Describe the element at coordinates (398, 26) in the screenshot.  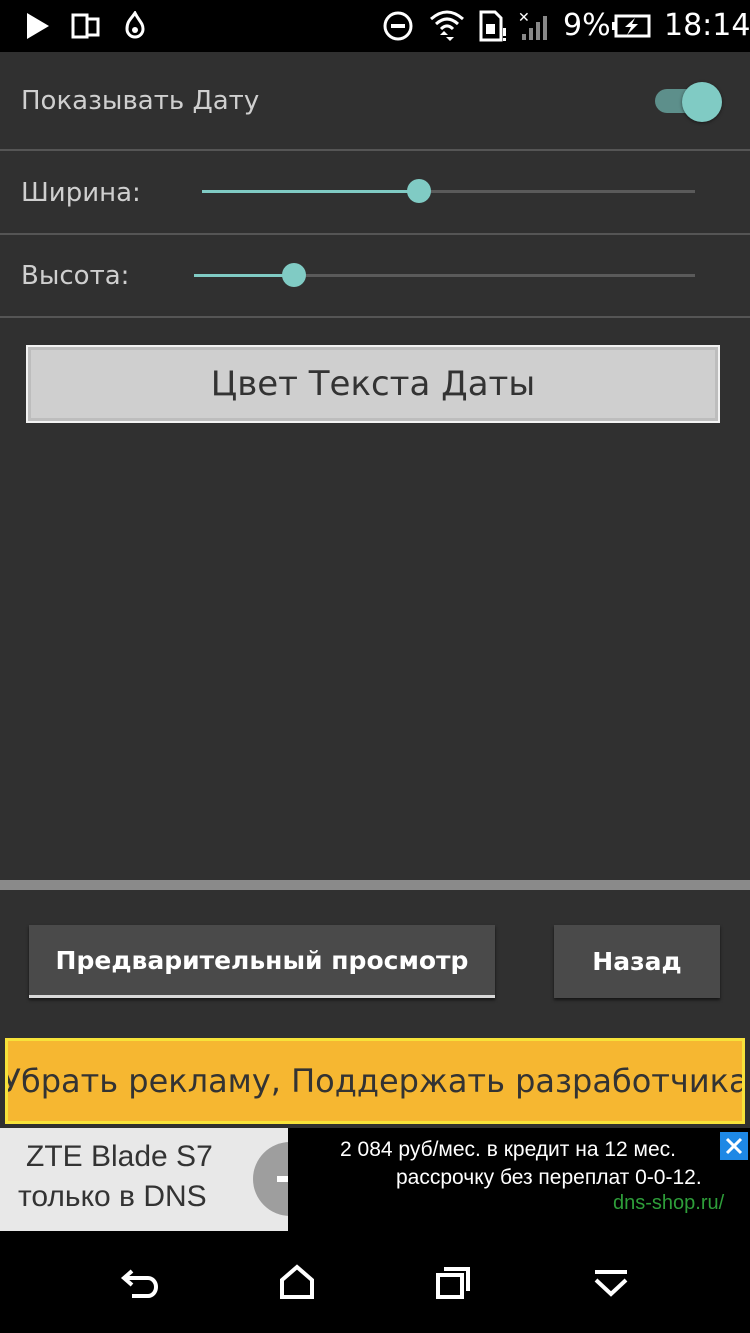
I see `do-not-disturb-icon` at that location.